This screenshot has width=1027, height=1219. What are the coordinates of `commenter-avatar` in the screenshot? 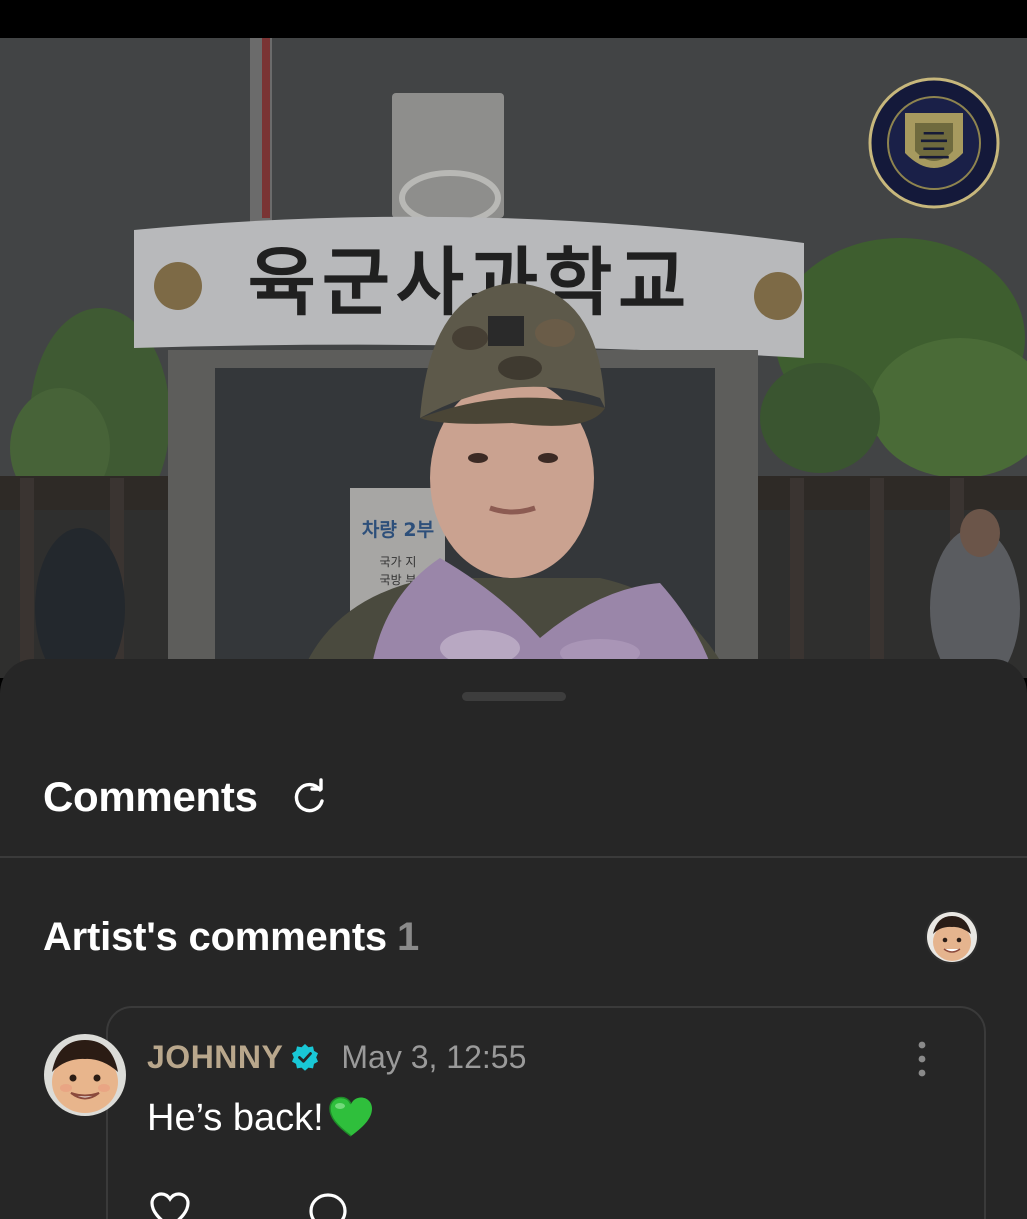 It's located at (85, 1075).